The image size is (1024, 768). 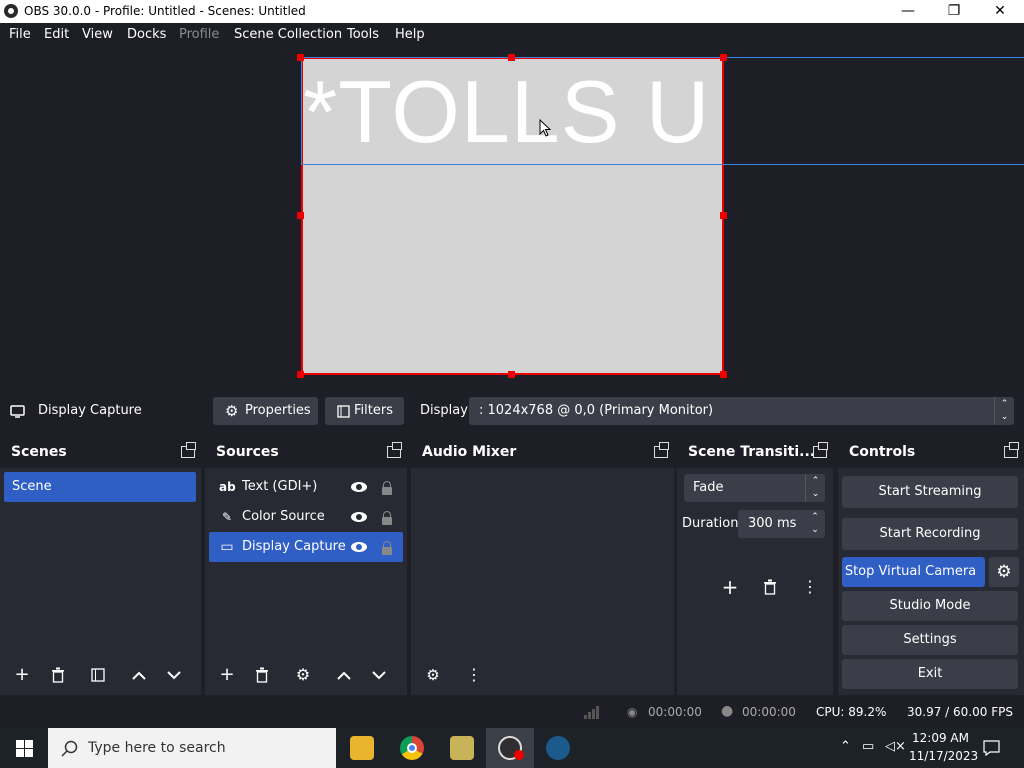 I want to click on remove-transition-button, so click(x=770, y=587).